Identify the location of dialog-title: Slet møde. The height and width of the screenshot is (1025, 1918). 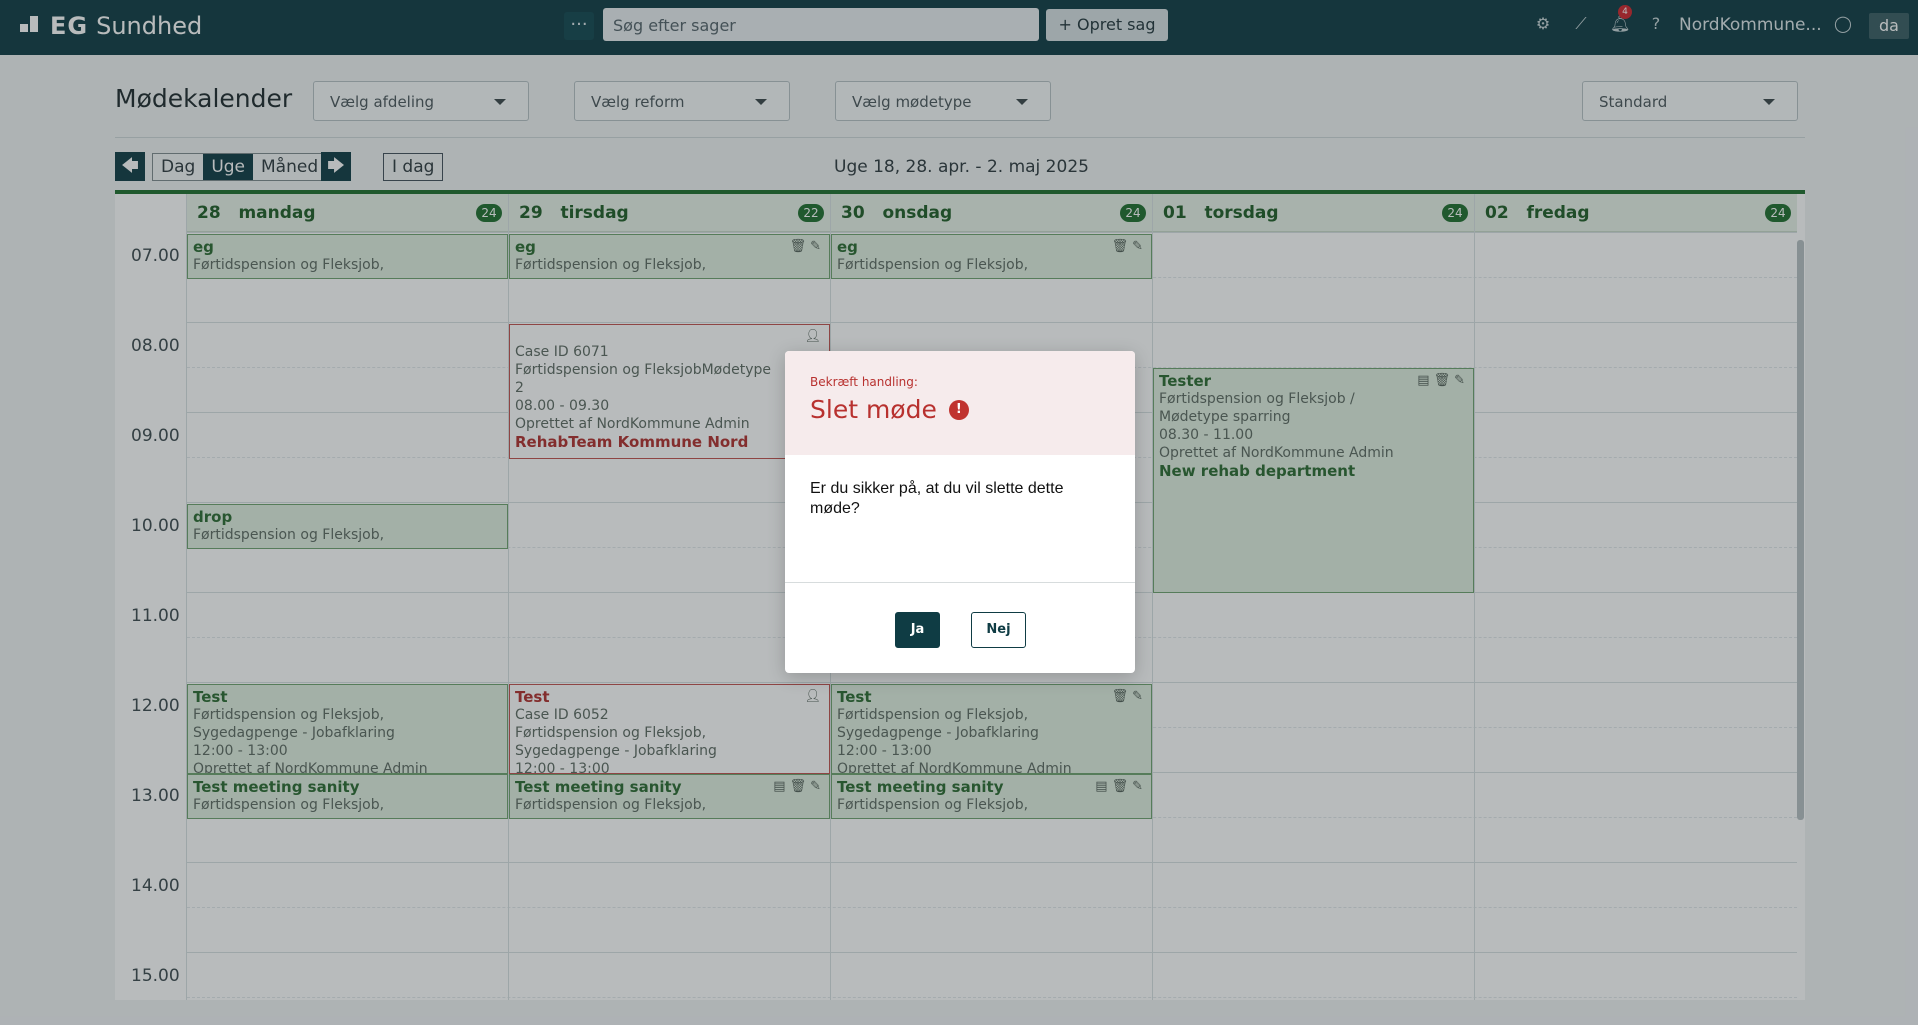
(873, 409).